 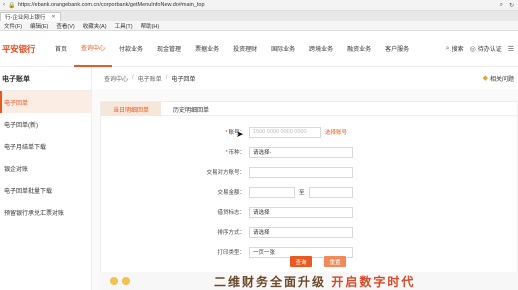 I want to click on breadcrumb-e-bill: 电子账单, so click(x=150, y=78).